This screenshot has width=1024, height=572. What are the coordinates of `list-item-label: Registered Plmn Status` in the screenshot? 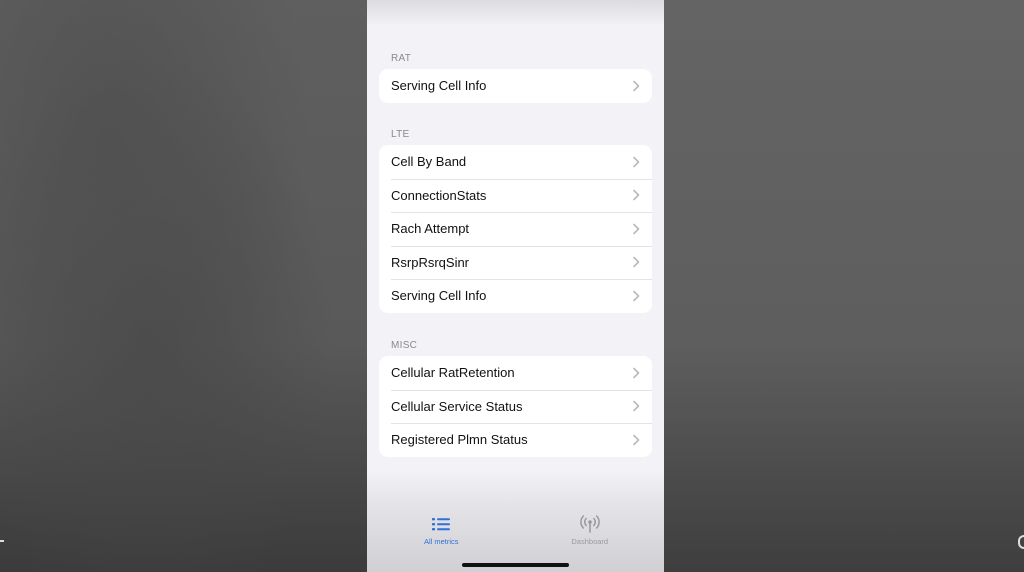 It's located at (459, 440).